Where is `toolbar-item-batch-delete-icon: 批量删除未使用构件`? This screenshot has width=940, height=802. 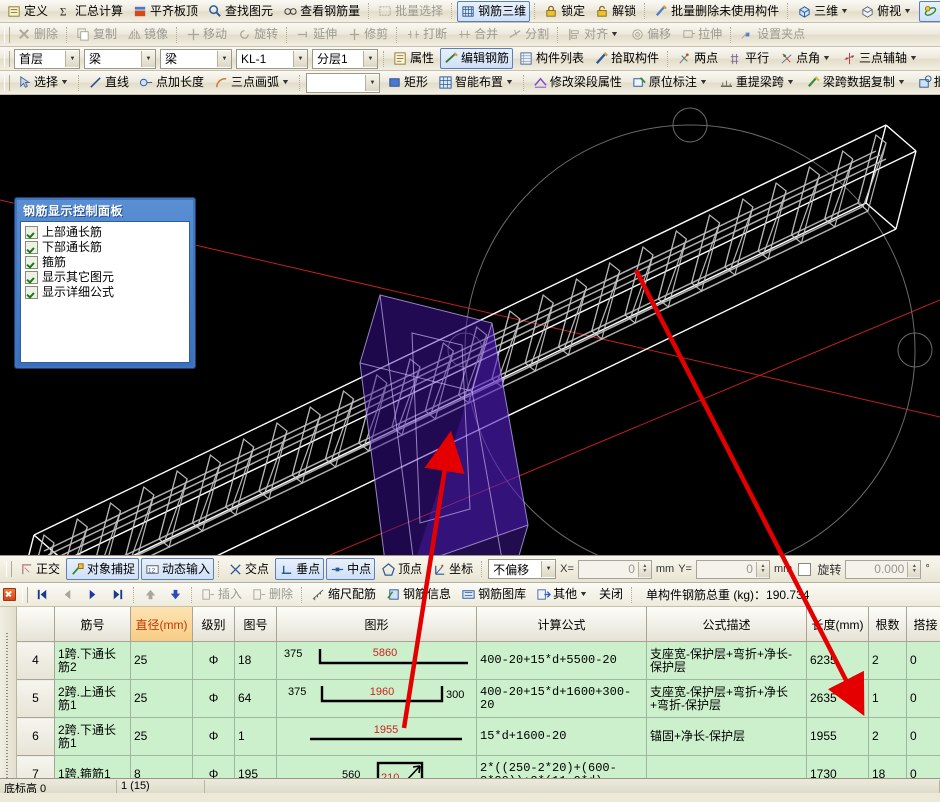
toolbar-item-batch-delete-icon: 批量删除未使用构件 is located at coordinates (716, 11).